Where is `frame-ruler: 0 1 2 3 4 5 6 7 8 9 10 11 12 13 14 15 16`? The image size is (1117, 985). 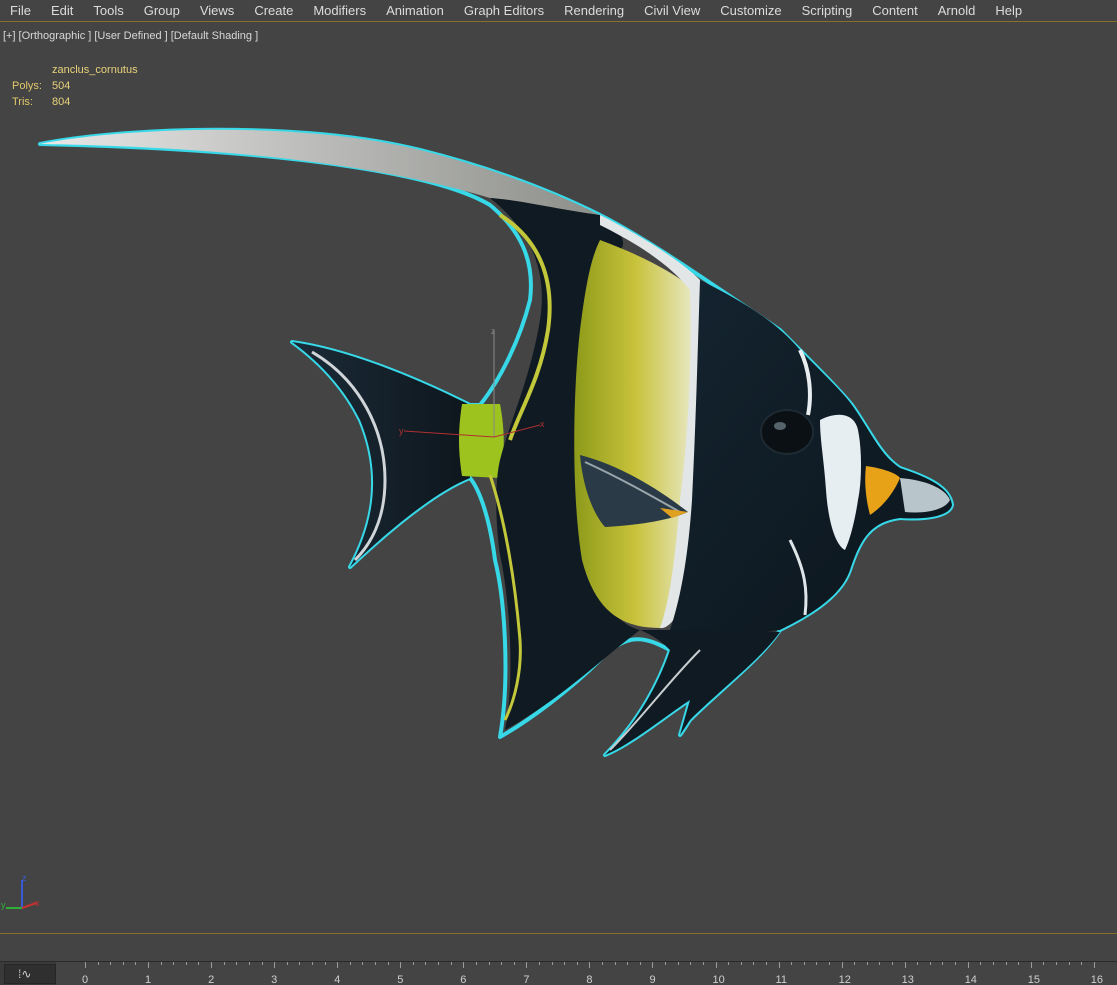
frame-ruler: 0 1 2 3 4 5 6 7 8 9 10 11 12 13 14 15 16 is located at coordinates (586, 973).